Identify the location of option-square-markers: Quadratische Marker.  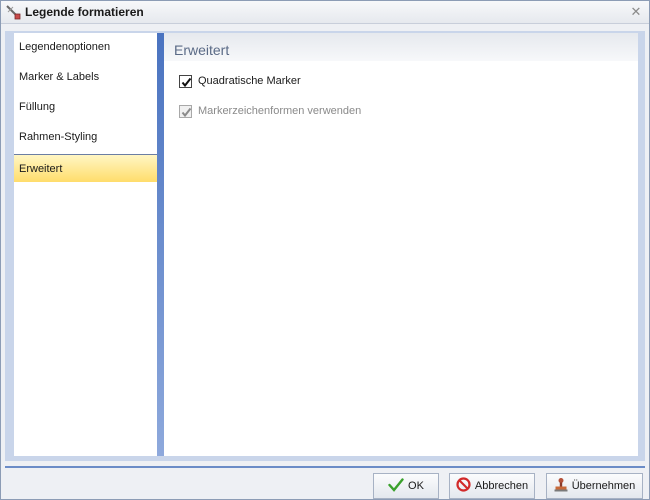
(240, 81).